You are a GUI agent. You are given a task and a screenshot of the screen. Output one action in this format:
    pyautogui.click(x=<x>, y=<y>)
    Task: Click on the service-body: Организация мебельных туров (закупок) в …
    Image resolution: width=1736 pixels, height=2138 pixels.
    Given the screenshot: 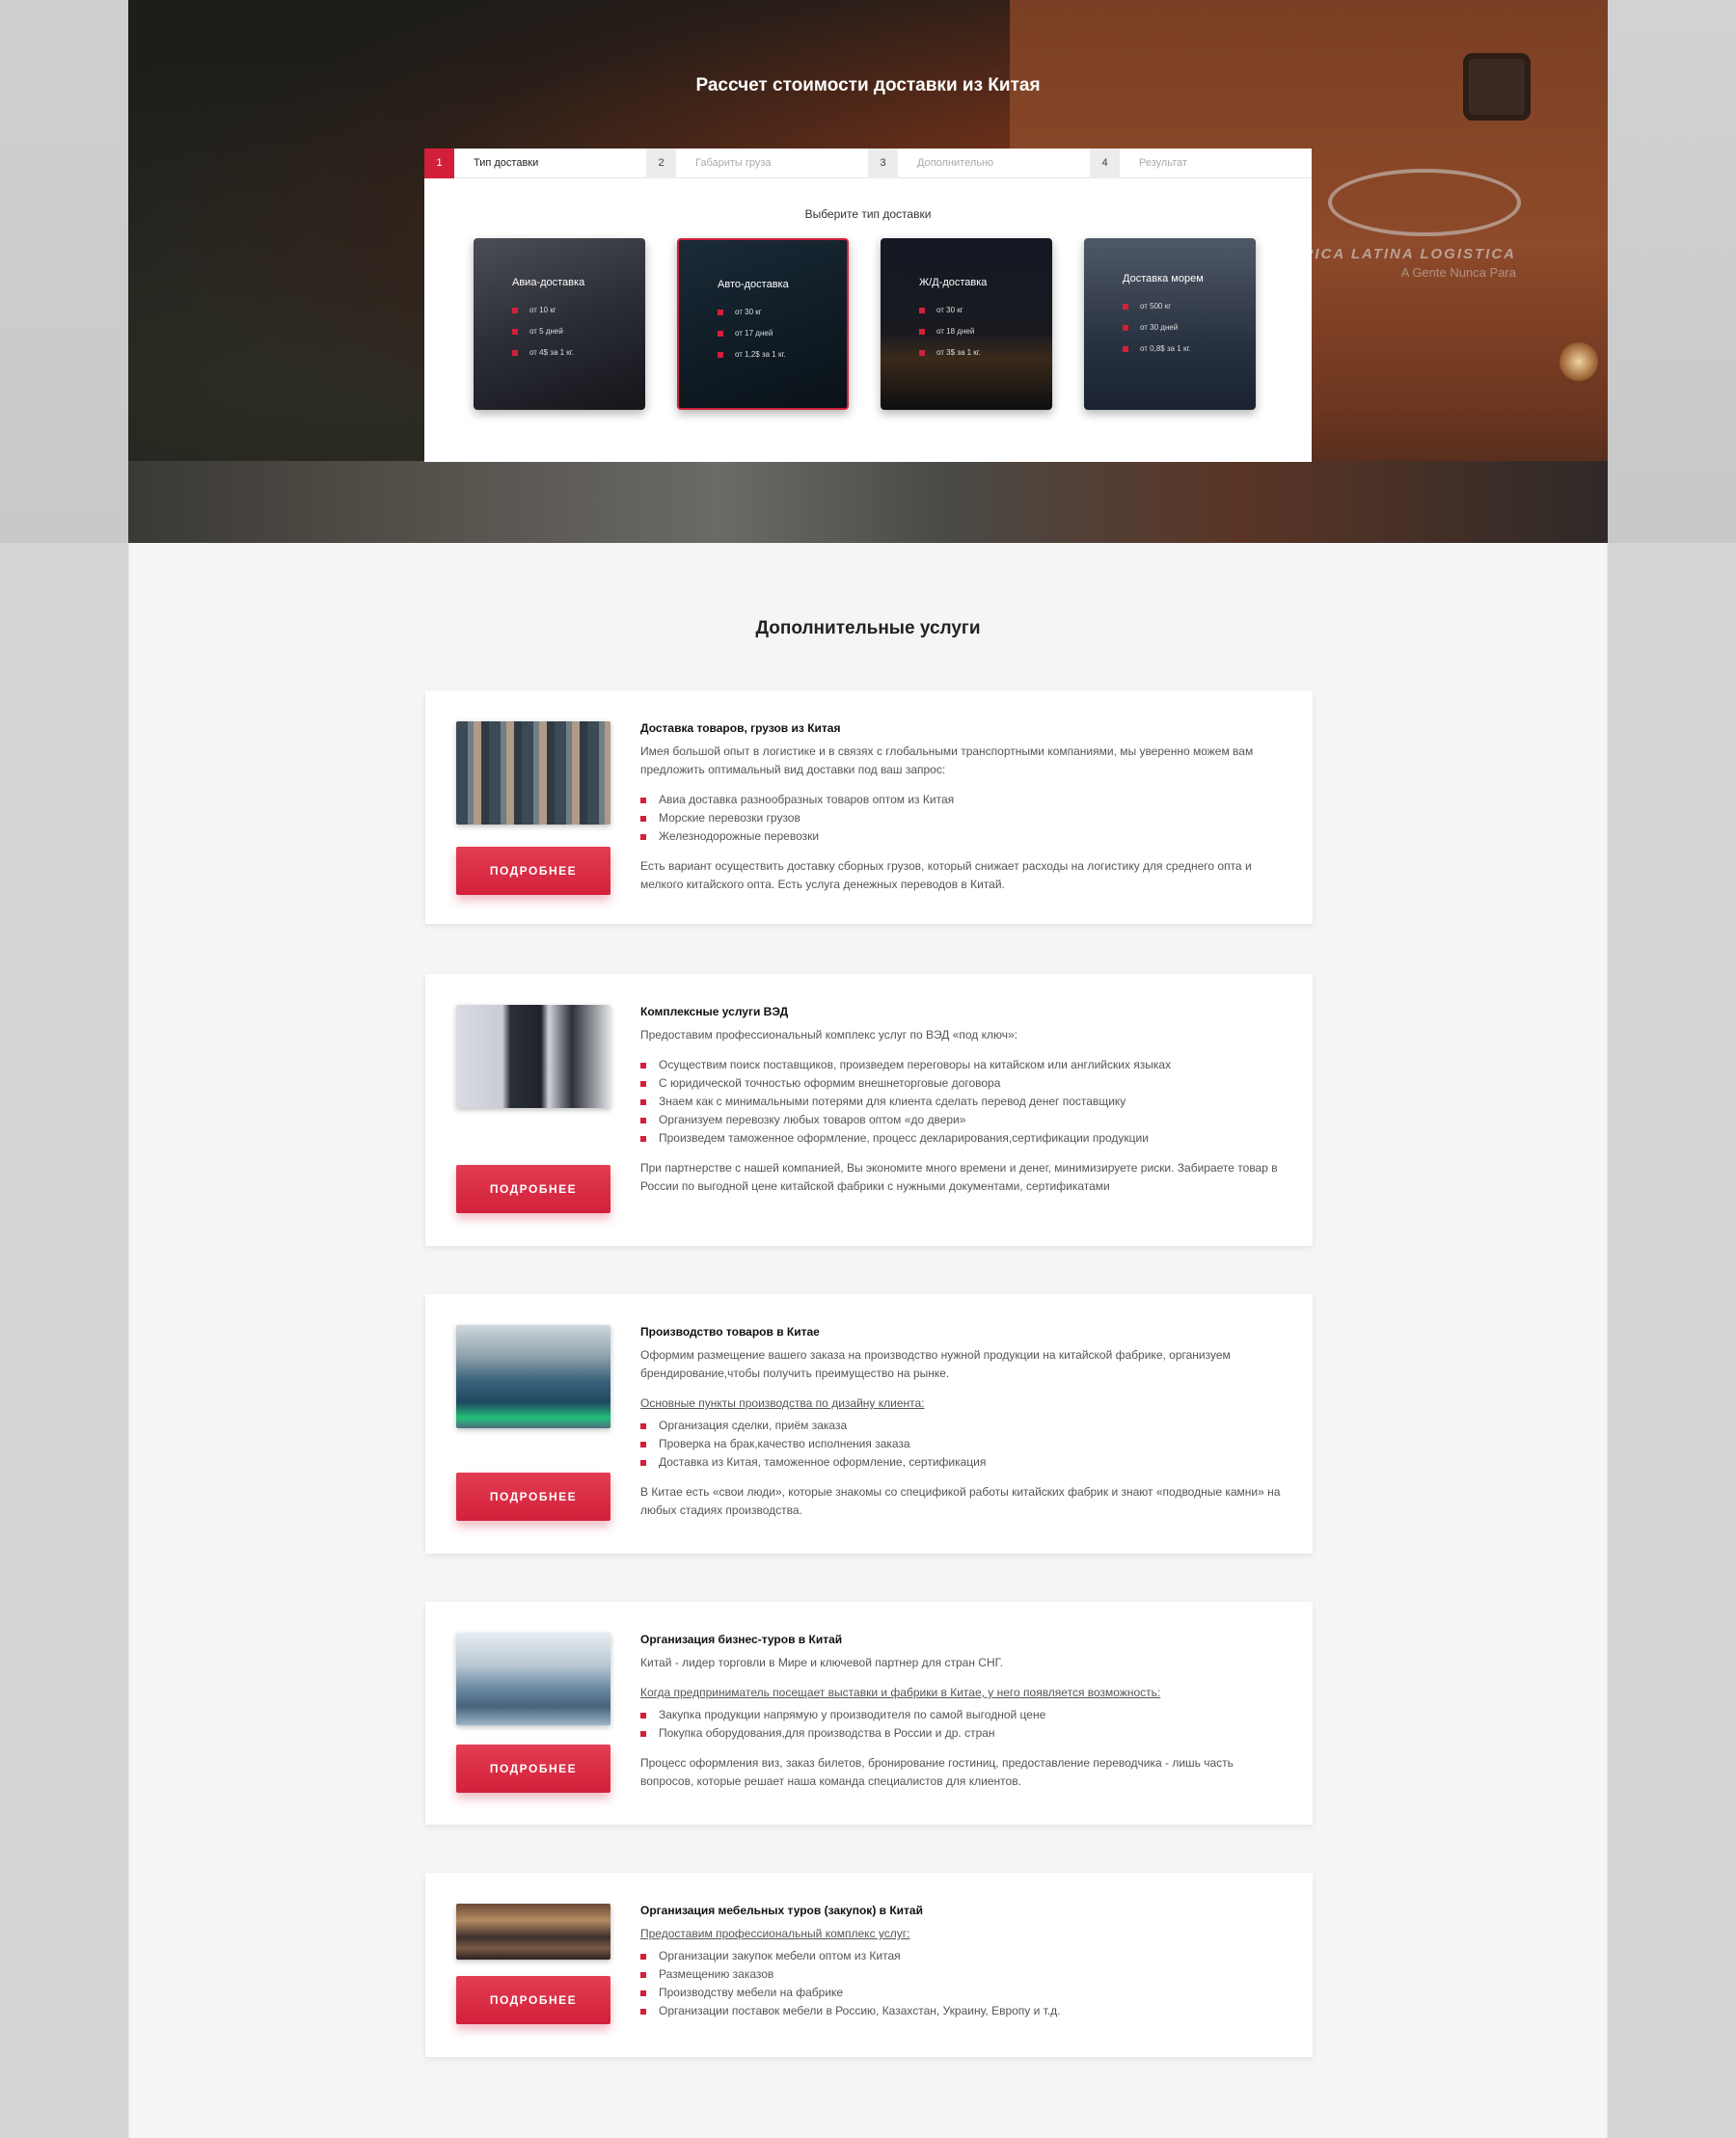 What is the action you would take?
    pyautogui.click(x=962, y=1967)
    